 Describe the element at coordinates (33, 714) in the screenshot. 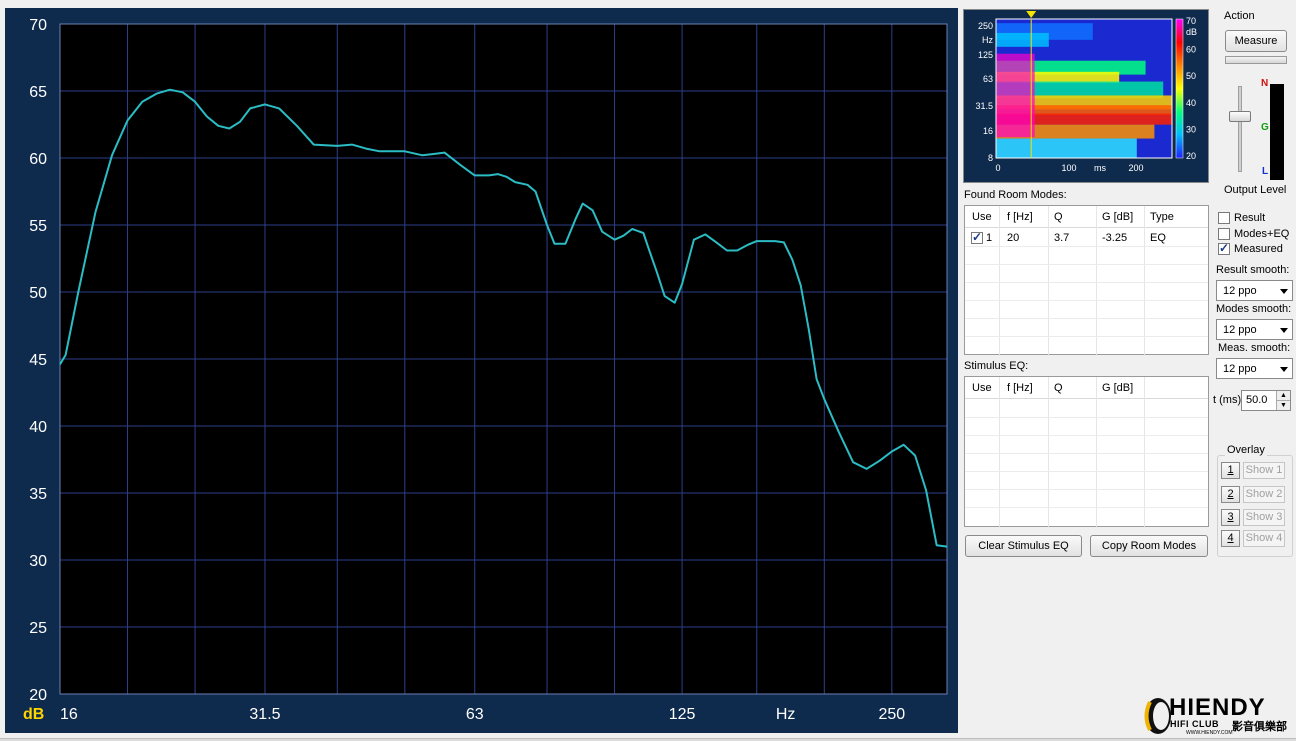

I see `y-unit-label: dB` at that location.